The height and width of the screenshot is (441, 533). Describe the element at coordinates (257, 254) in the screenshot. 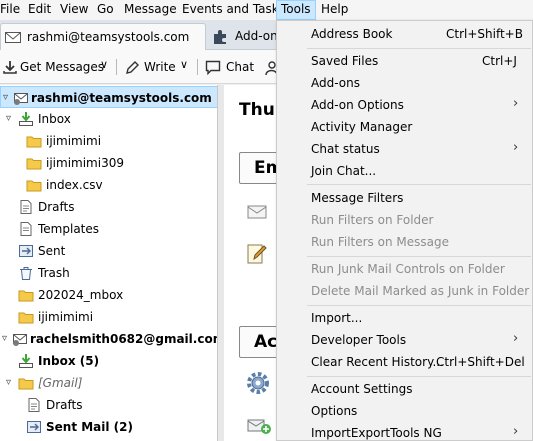

I see `write-message-icon` at that location.